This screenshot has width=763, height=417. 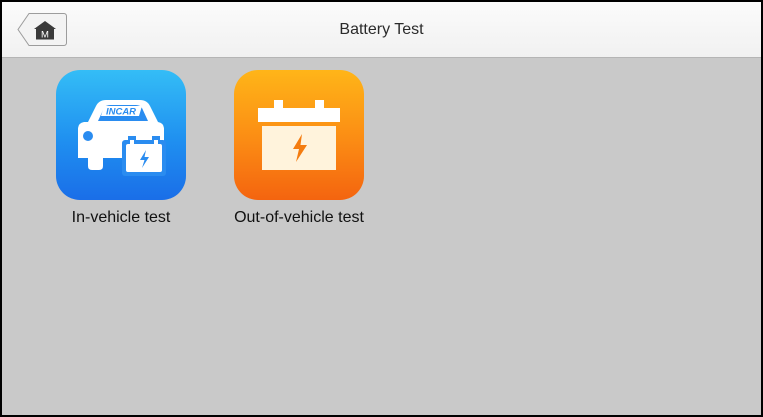 I want to click on title-bar: M Battery Test, so click(x=381, y=30).